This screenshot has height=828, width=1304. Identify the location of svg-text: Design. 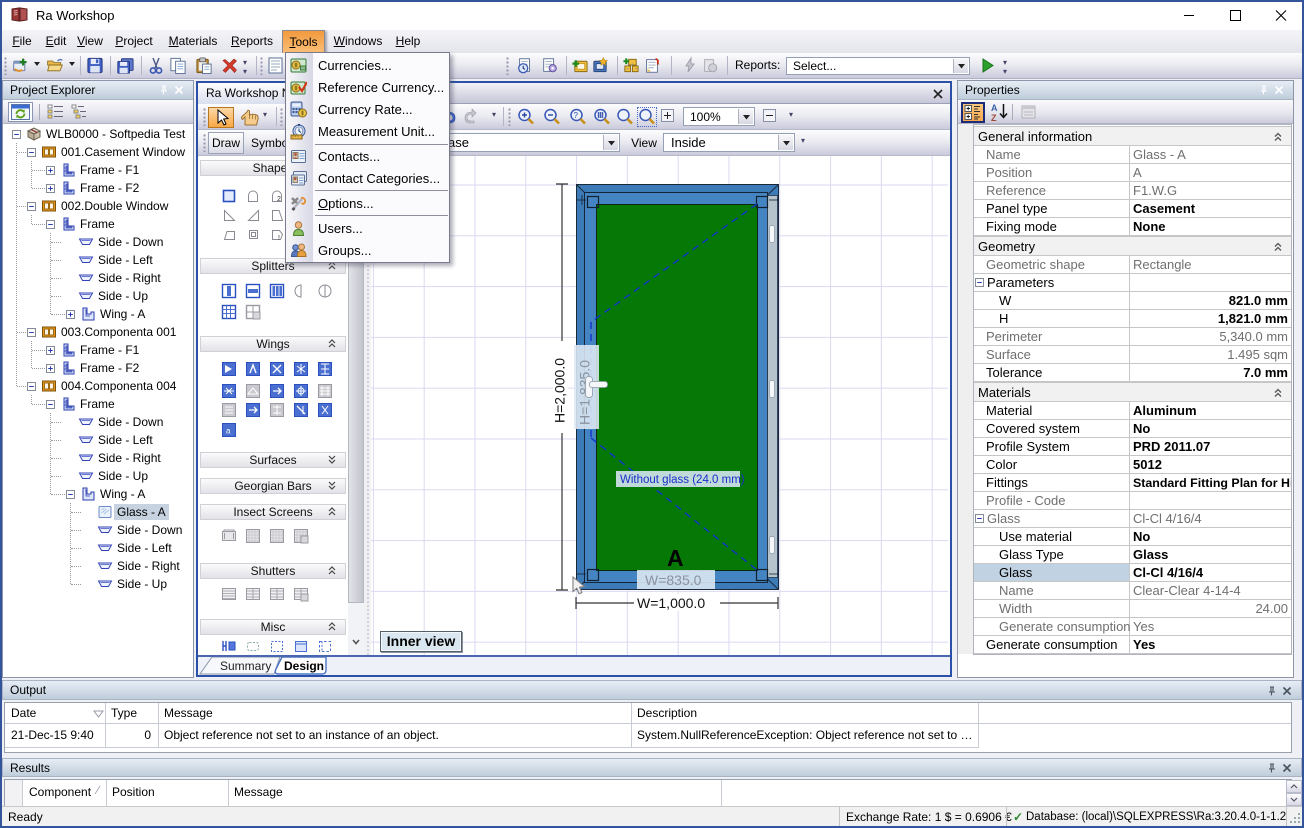
(304, 666).